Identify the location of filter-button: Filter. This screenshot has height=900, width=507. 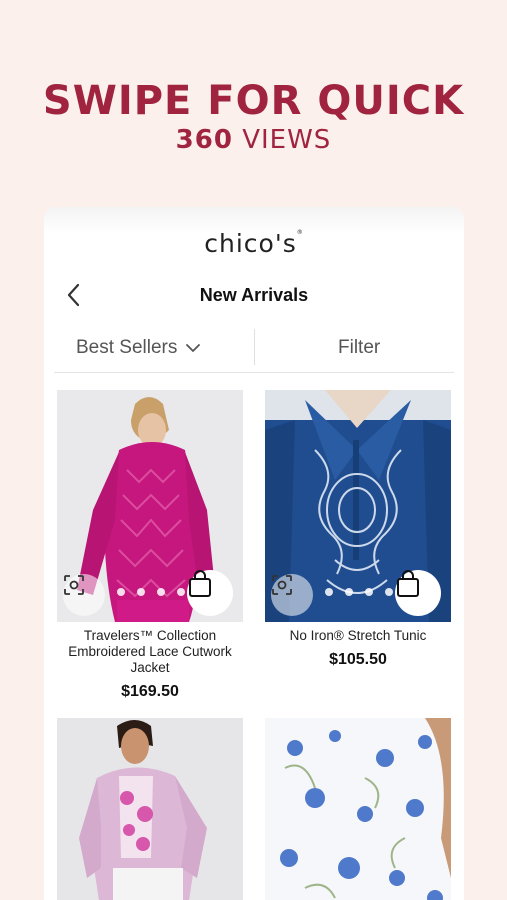
(359, 348).